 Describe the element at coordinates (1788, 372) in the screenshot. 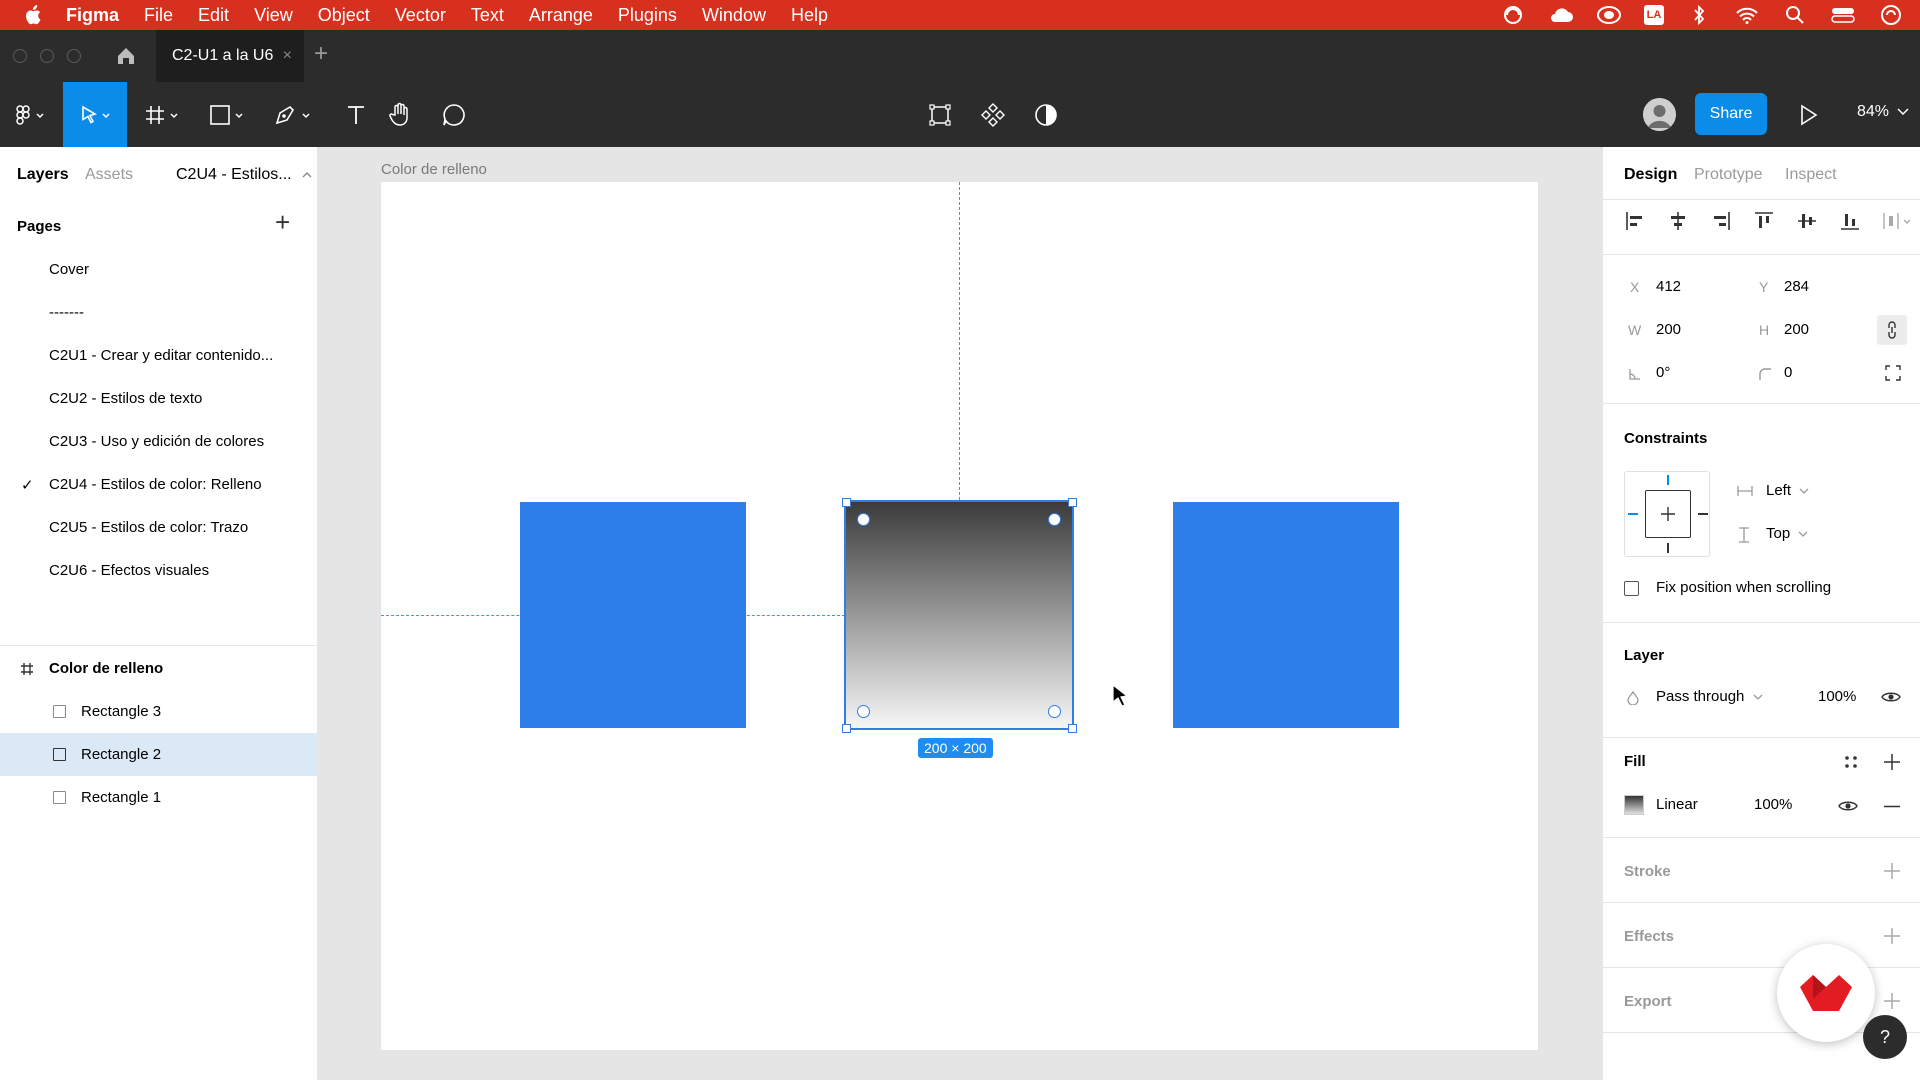

I see `corner-radius-input: 0` at that location.